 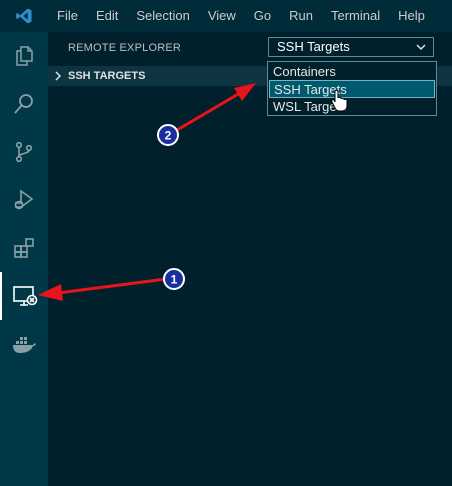 I want to click on activity-bar, so click(x=24, y=259).